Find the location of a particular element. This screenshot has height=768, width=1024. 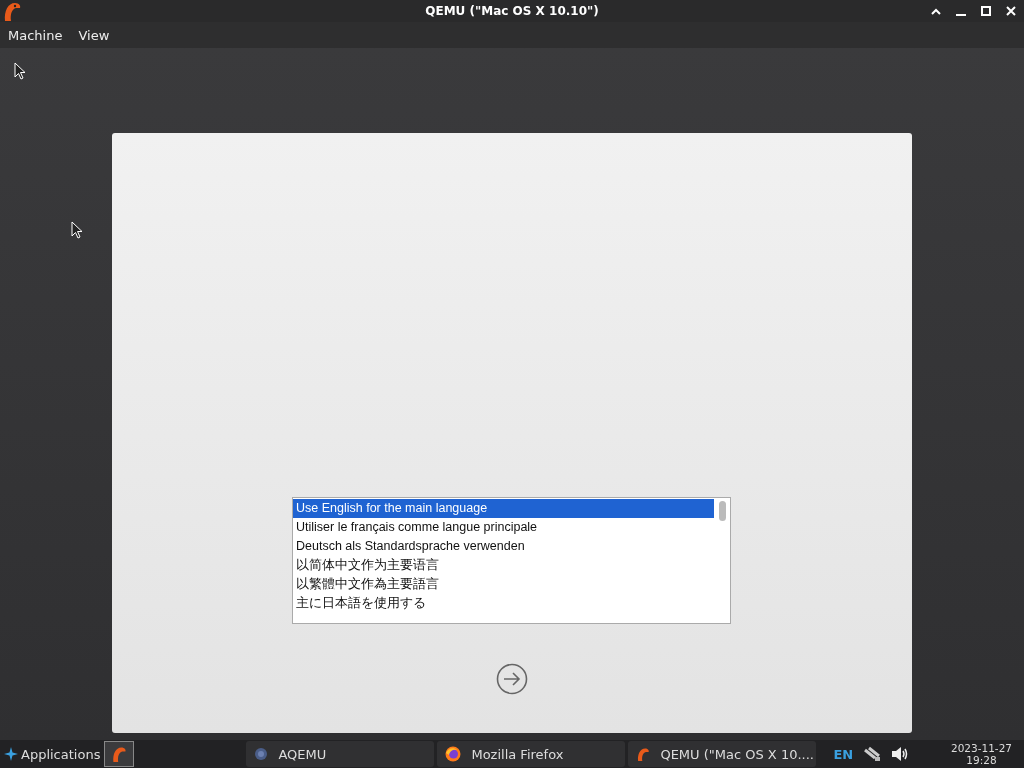

task-button: Mozilla Firefox is located at coordinates (531, 754).